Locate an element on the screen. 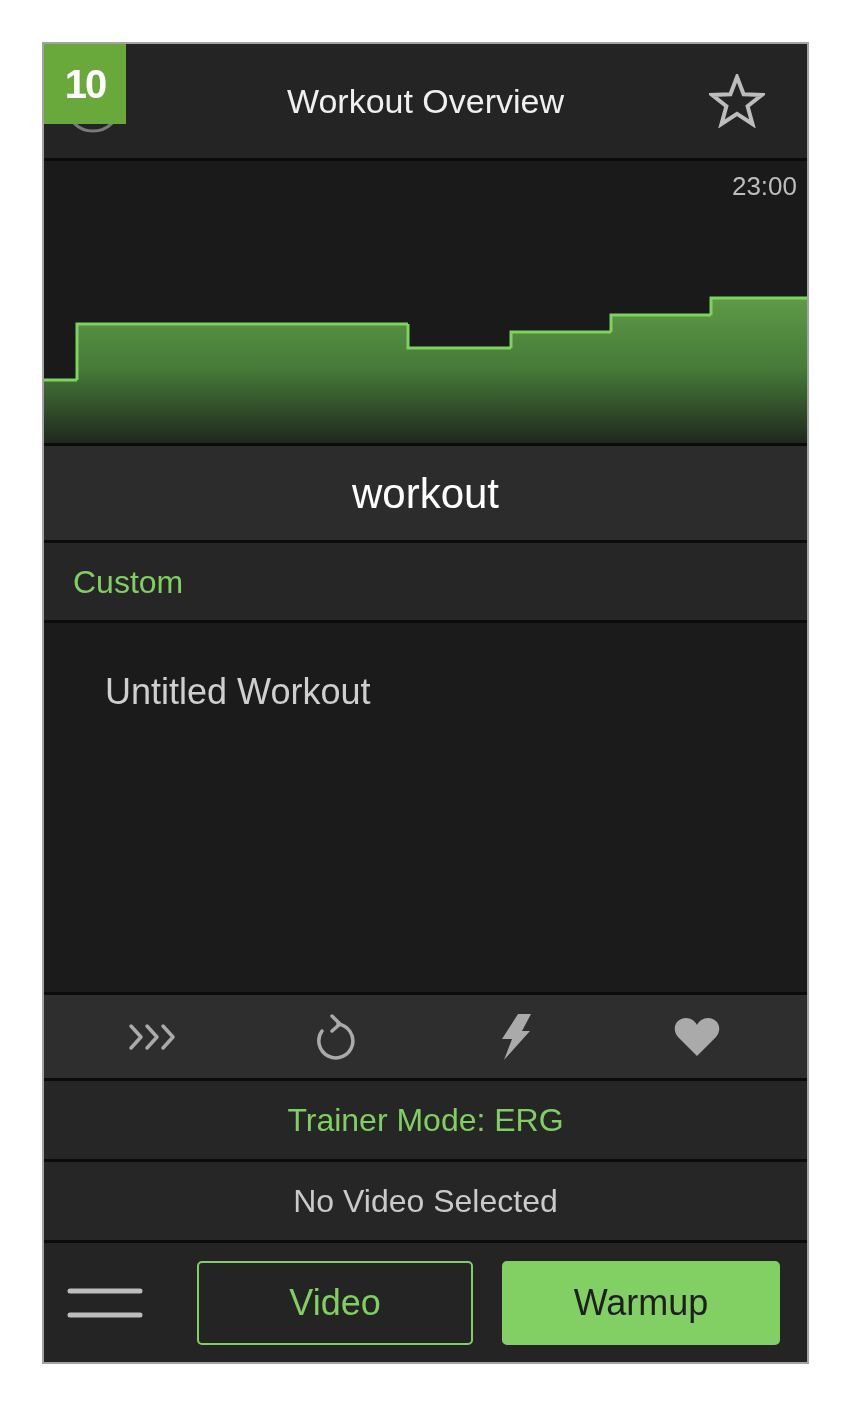 The width and height of the screenshot is (842, 1402). screen-title: Workout Overview is located at coordinates (425, 101).